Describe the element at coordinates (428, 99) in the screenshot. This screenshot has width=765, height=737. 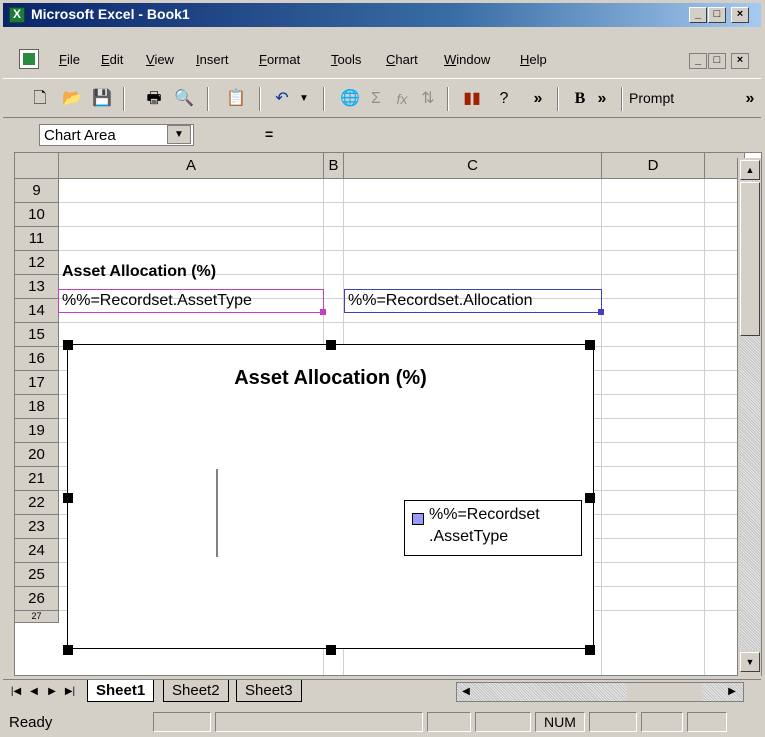
I see `sort-icon: ⇅` at that location.